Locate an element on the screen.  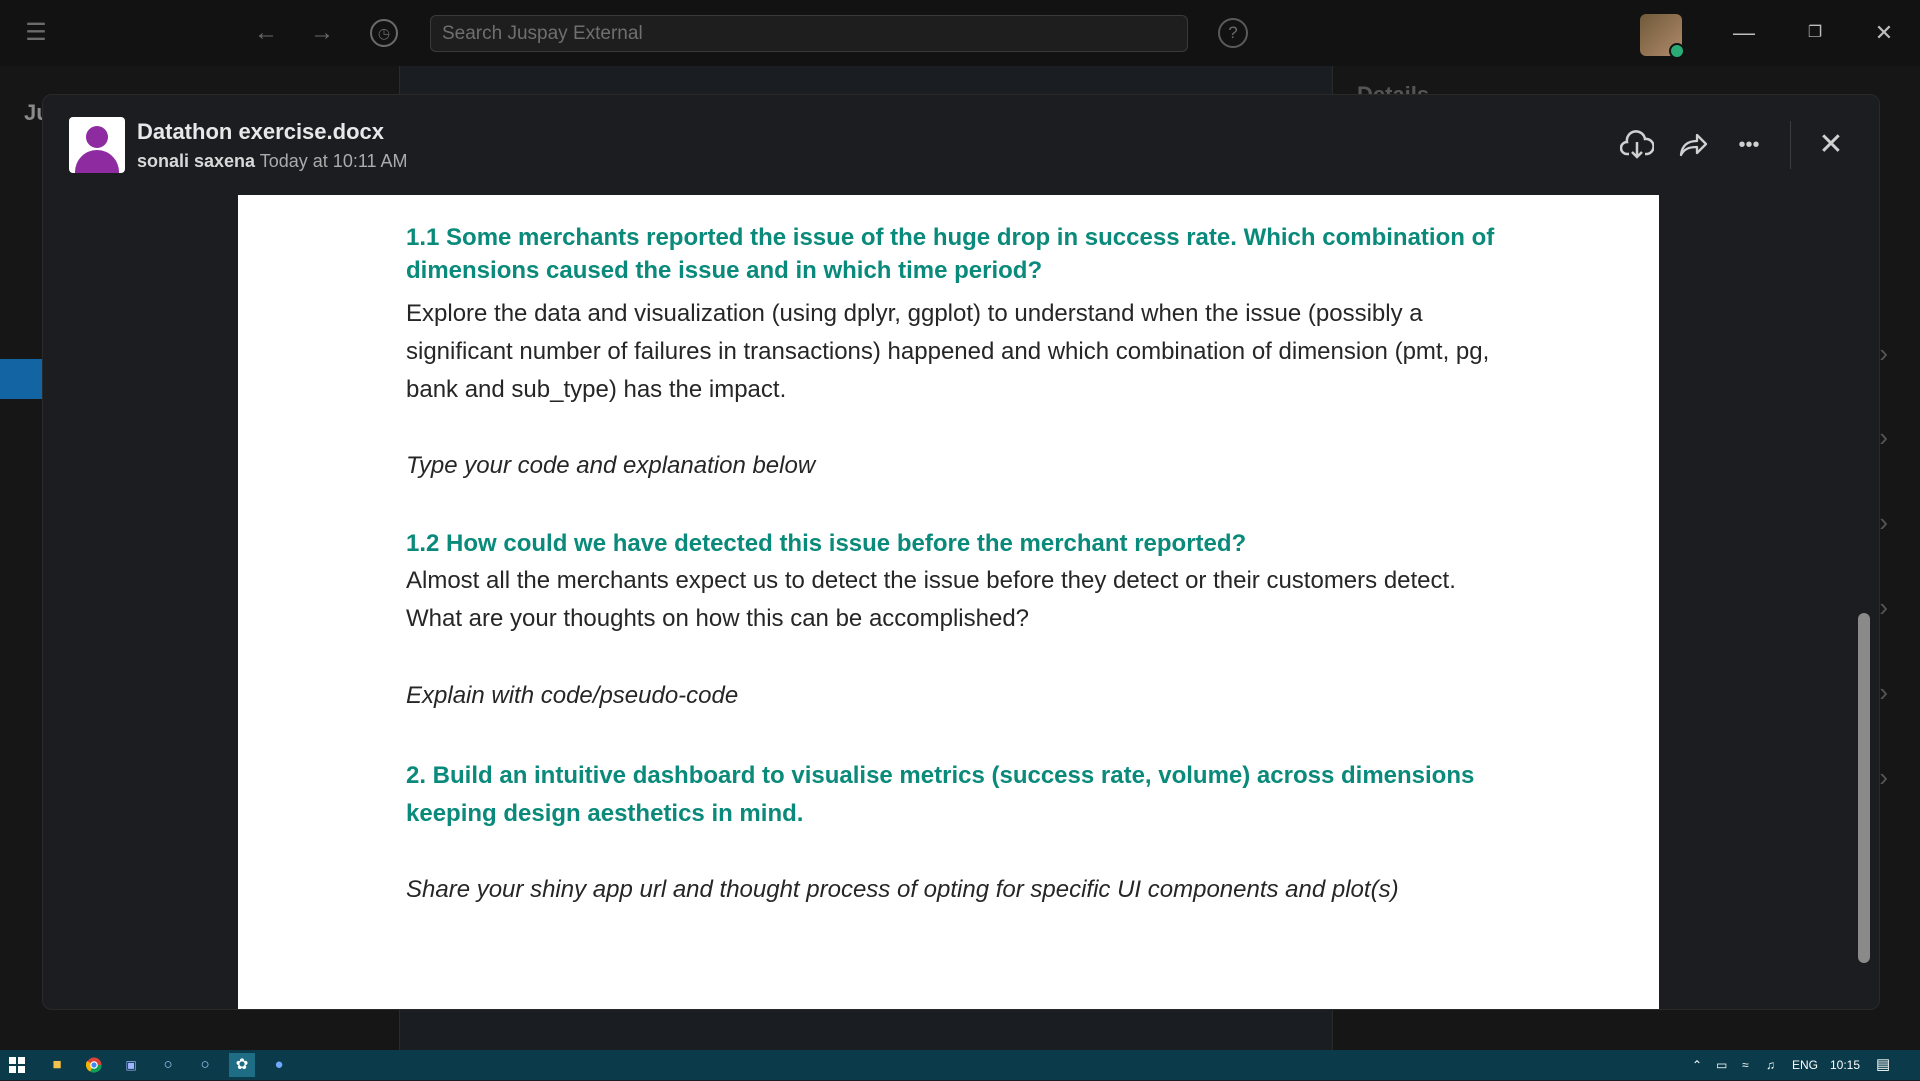
file-timestamp: Today at 10:11 AM is located at coordinates (333, 161).